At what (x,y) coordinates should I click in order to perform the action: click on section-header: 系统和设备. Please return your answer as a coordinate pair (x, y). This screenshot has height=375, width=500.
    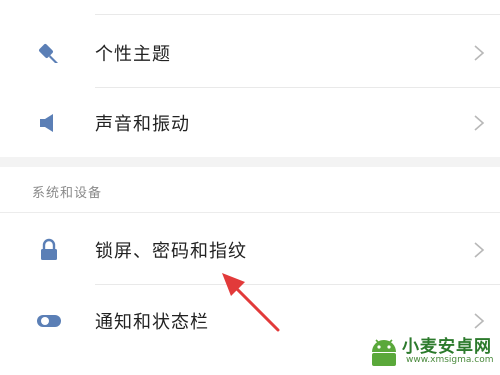
    Looking at the image, I should click on (67, 193).